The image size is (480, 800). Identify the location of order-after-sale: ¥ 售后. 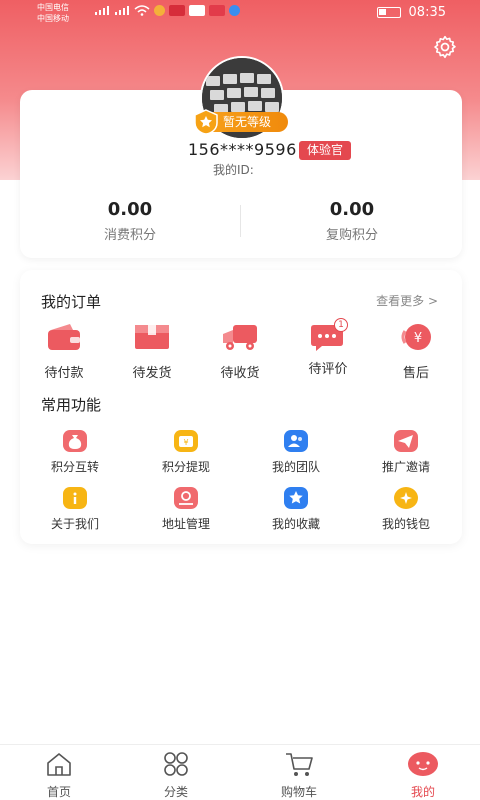
(416, 351).